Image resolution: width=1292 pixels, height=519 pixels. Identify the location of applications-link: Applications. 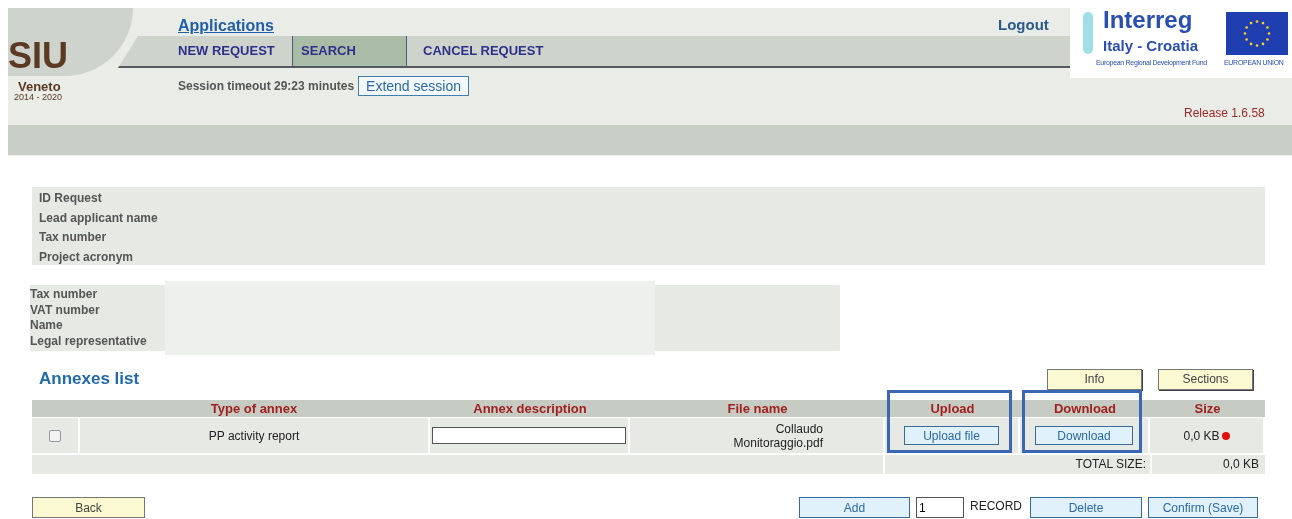
(226, 26).